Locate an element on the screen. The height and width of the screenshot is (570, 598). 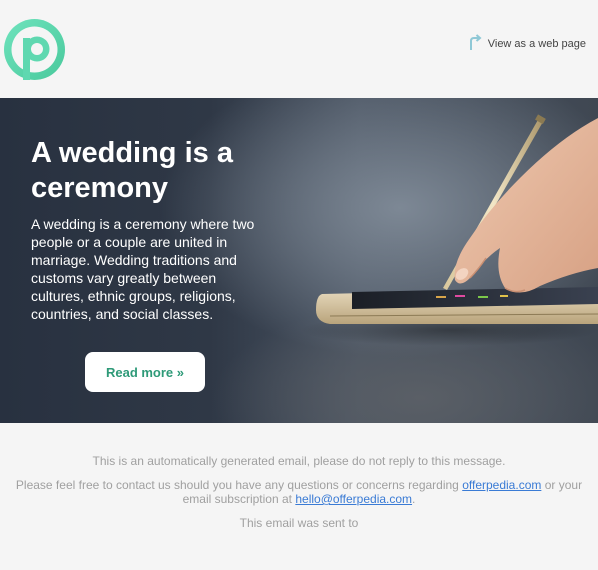
contact-suffix-text: . is located at coordinates (414, 499).